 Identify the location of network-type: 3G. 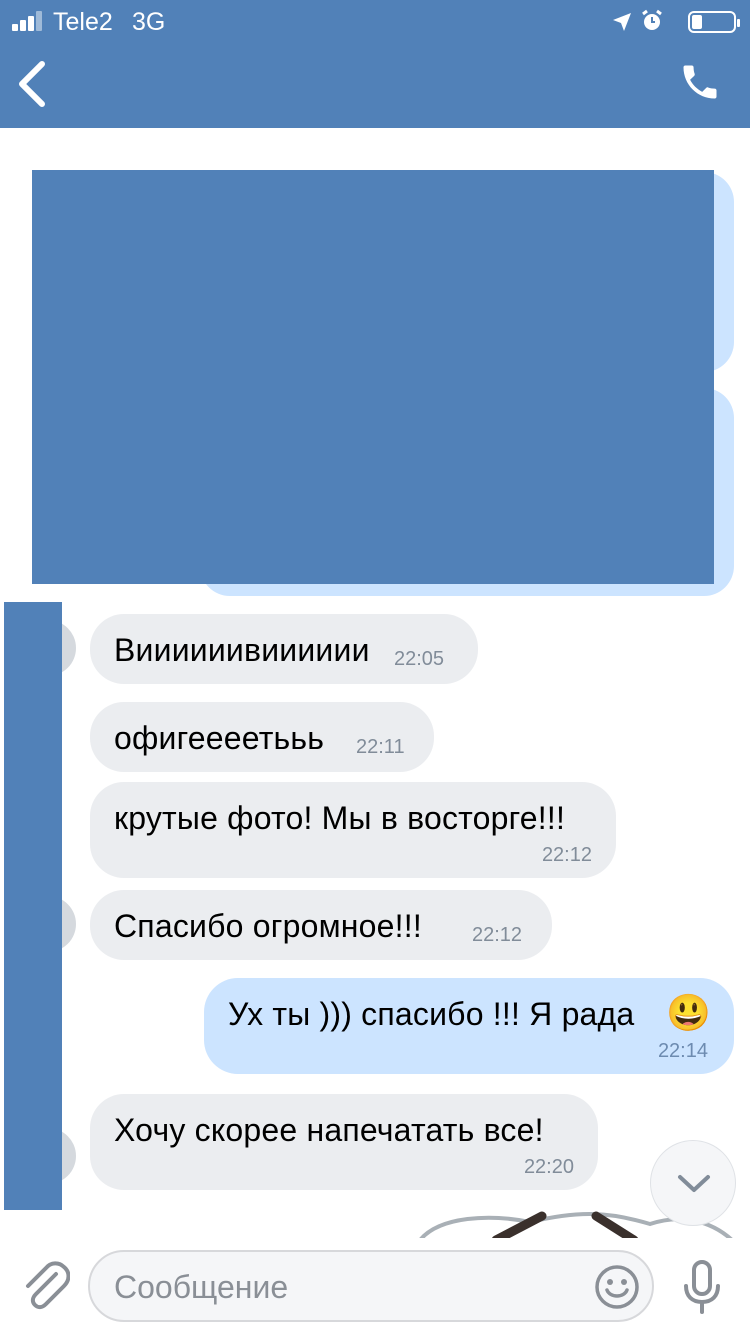
(149, 22).